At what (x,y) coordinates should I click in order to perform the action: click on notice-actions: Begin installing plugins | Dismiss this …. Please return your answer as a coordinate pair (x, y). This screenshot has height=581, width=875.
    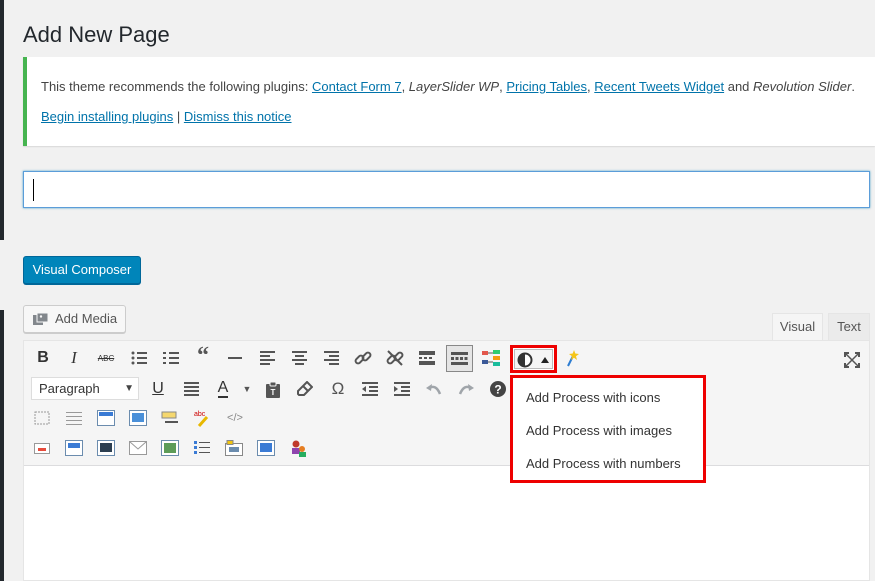
    Looking at the image, I should click on (166, 116).